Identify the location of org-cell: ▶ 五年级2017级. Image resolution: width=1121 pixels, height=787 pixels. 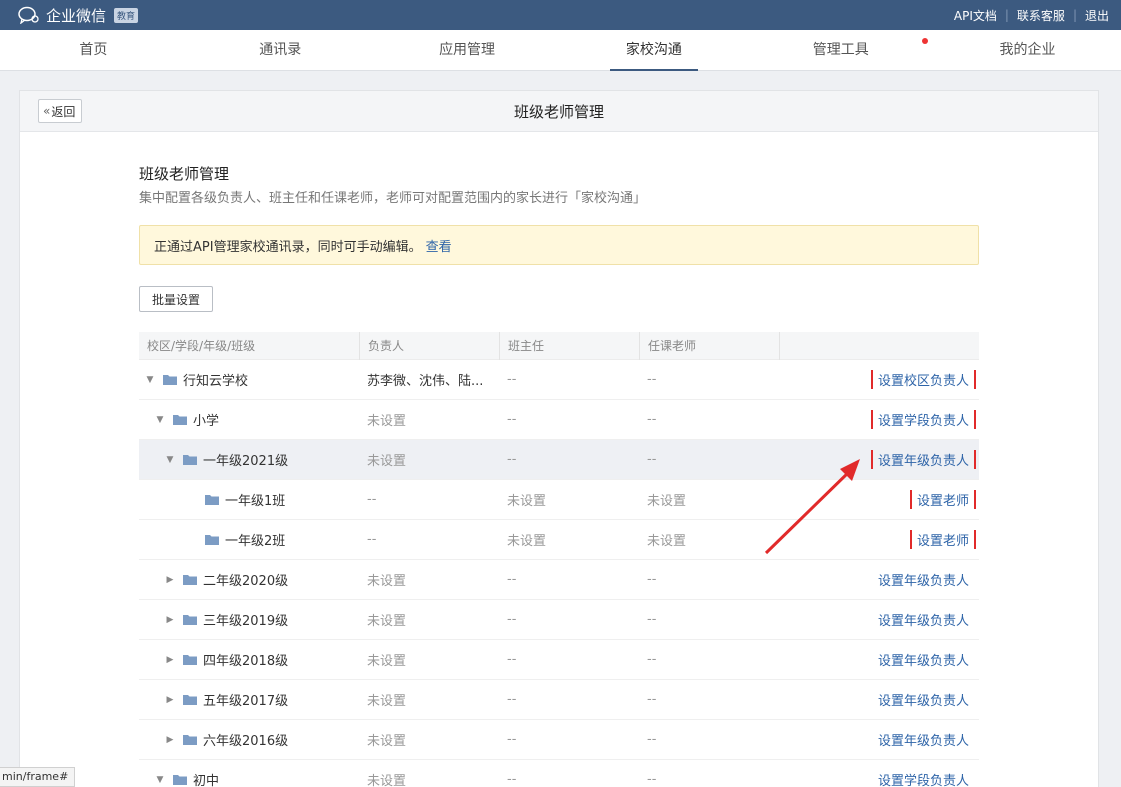
(249, 699).